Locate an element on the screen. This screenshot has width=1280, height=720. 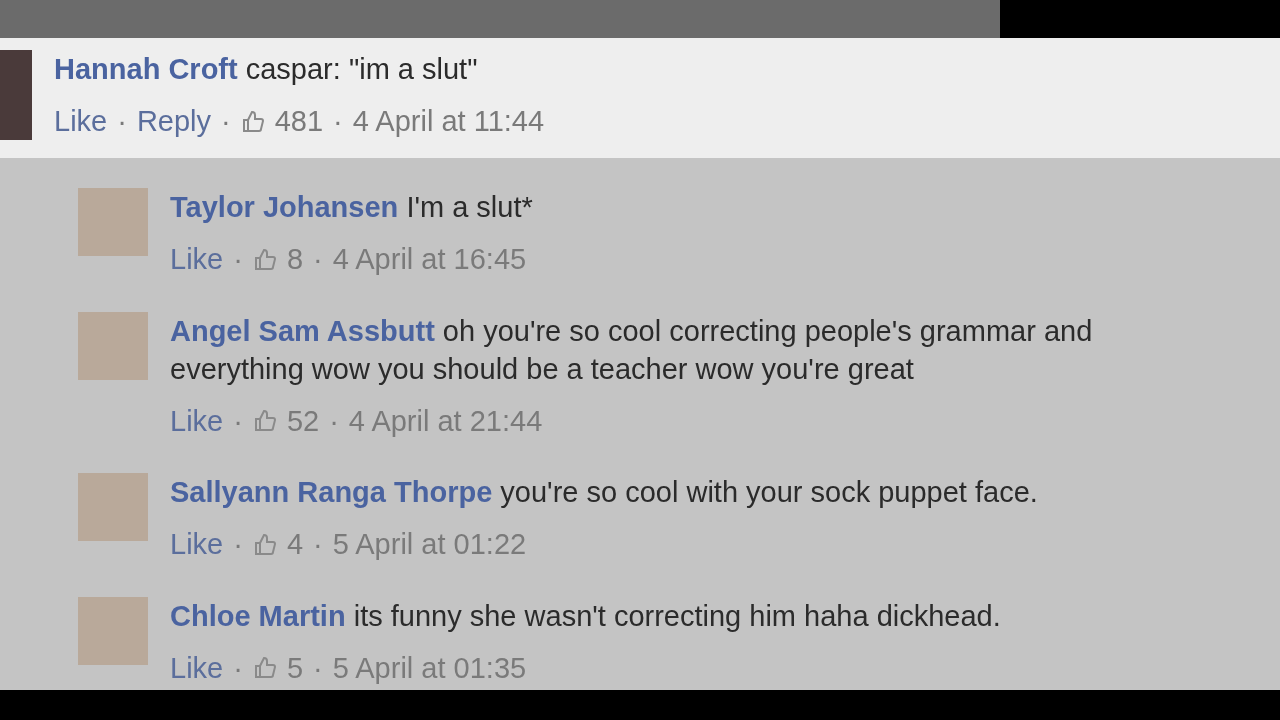
author-link: Taylor Johansen is located at coordinates (284, 207).